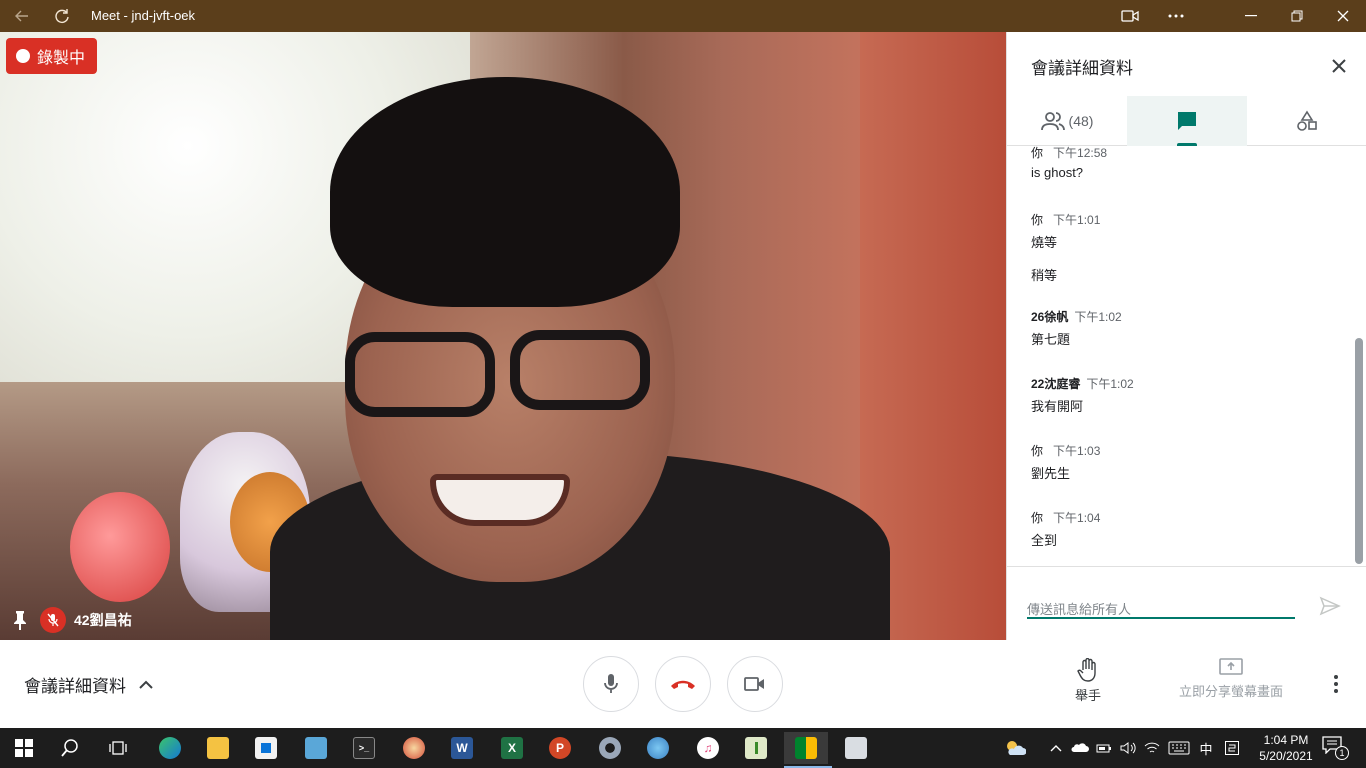  What do you see at coordinates (756, 748) in the screenshot?
I see `chart-app` at bounding box center [756, 748].